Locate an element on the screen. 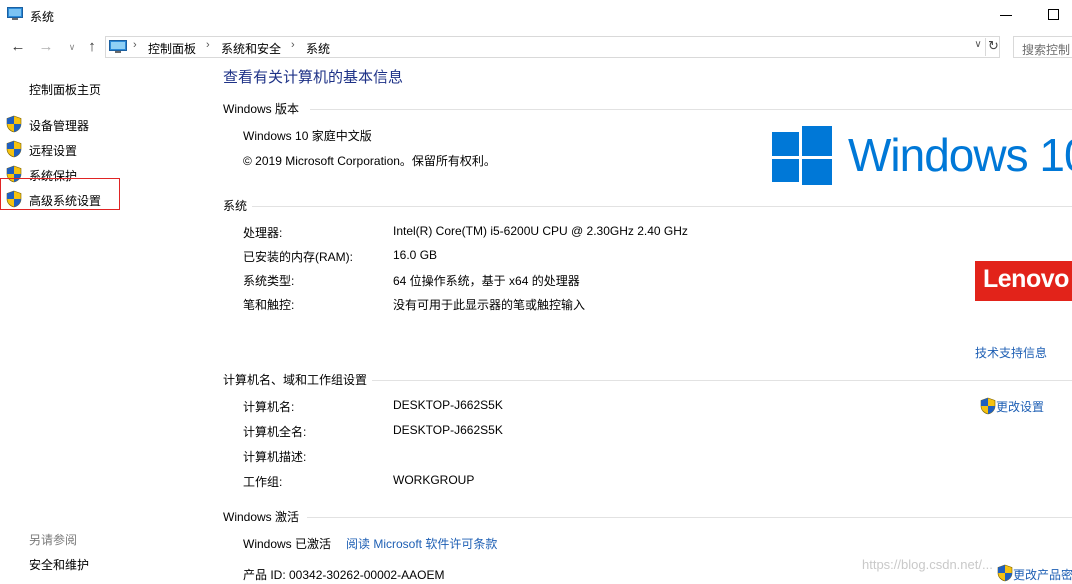 The image size is (1072, 584). sidebar-item-label: 远程设置 is located at coordinates (53, 151).